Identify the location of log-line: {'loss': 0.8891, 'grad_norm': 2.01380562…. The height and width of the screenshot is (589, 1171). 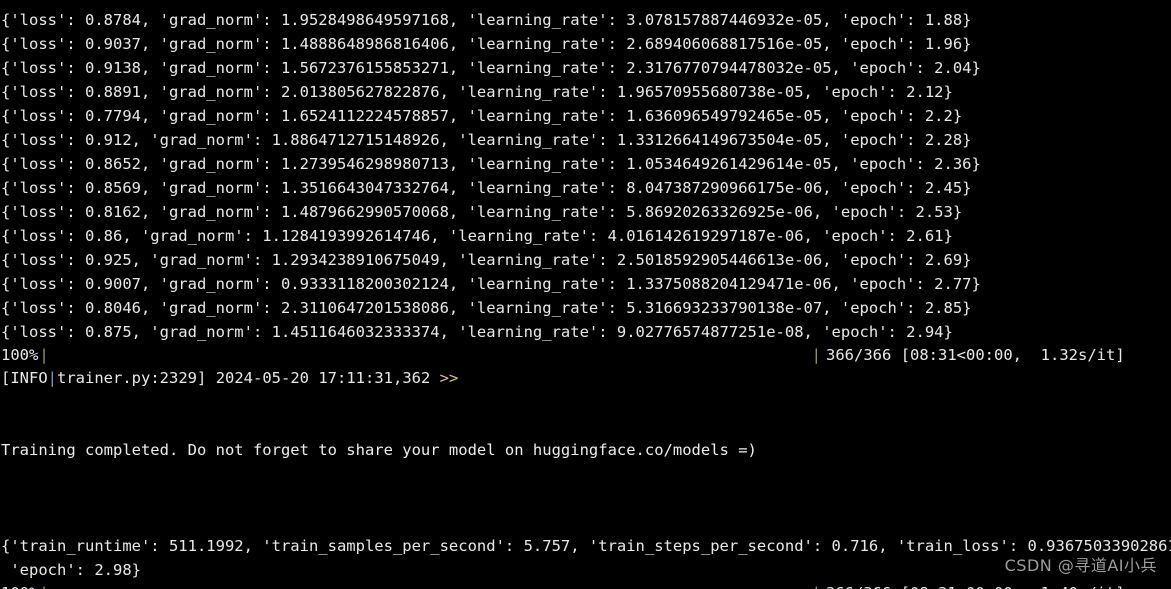
(477, 92).